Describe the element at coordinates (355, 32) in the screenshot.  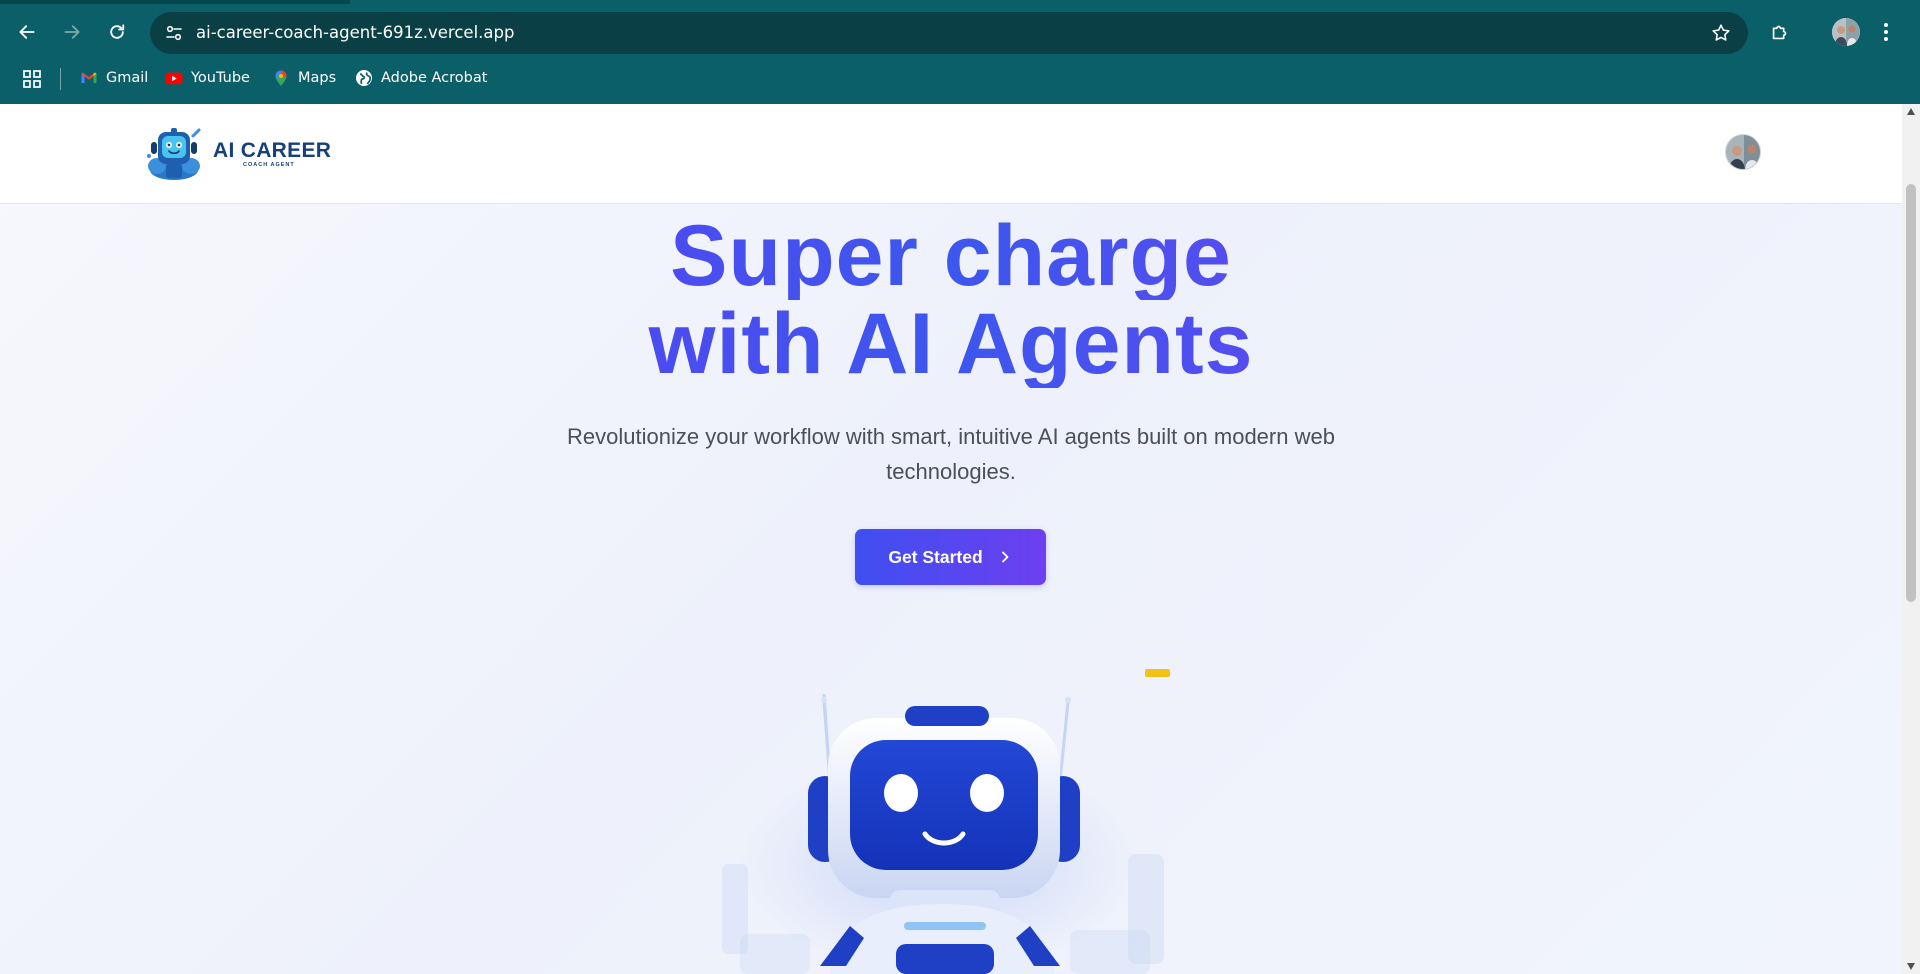
I see `url-text: ai-career-coach-agent-691z.vercel.app` at that location.